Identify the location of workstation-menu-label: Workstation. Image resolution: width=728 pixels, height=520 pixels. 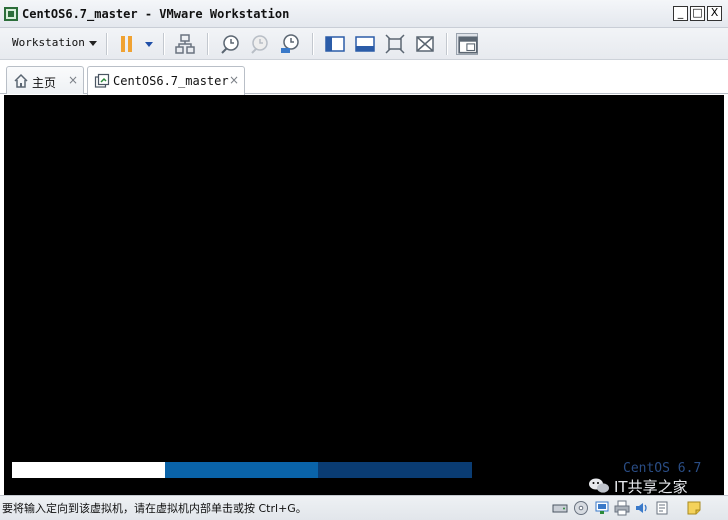
(48, 42).